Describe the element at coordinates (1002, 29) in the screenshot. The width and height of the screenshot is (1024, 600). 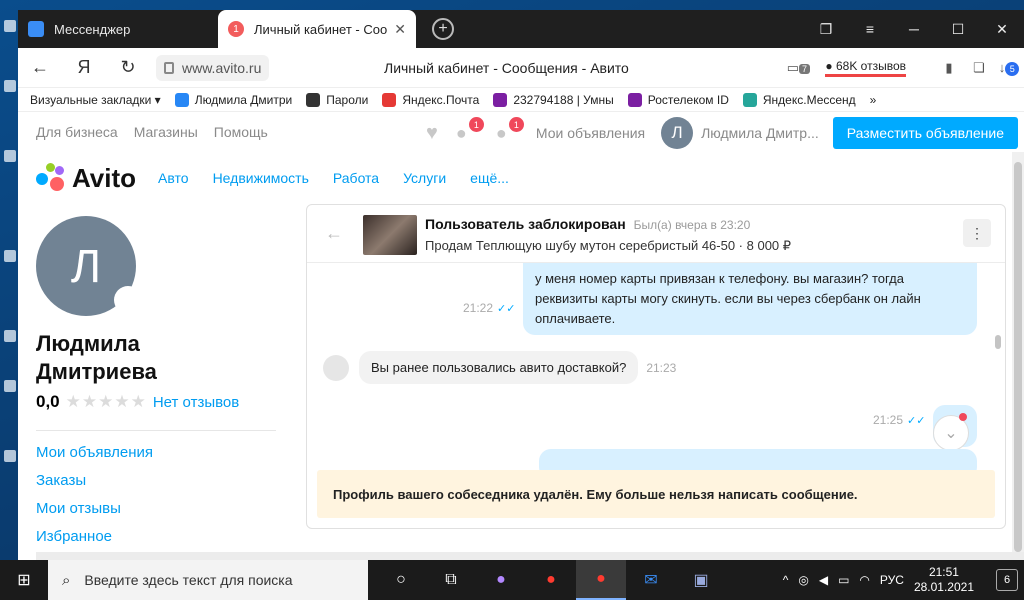
I see `close-window-button: ✕` at that location.